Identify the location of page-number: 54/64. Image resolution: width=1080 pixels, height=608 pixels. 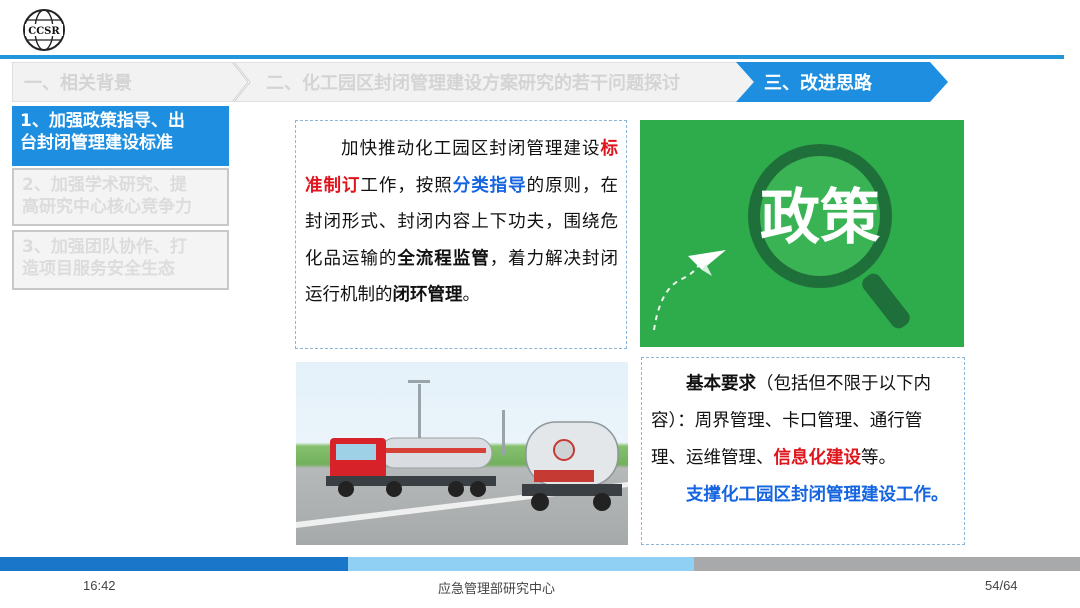
(1001, 585).